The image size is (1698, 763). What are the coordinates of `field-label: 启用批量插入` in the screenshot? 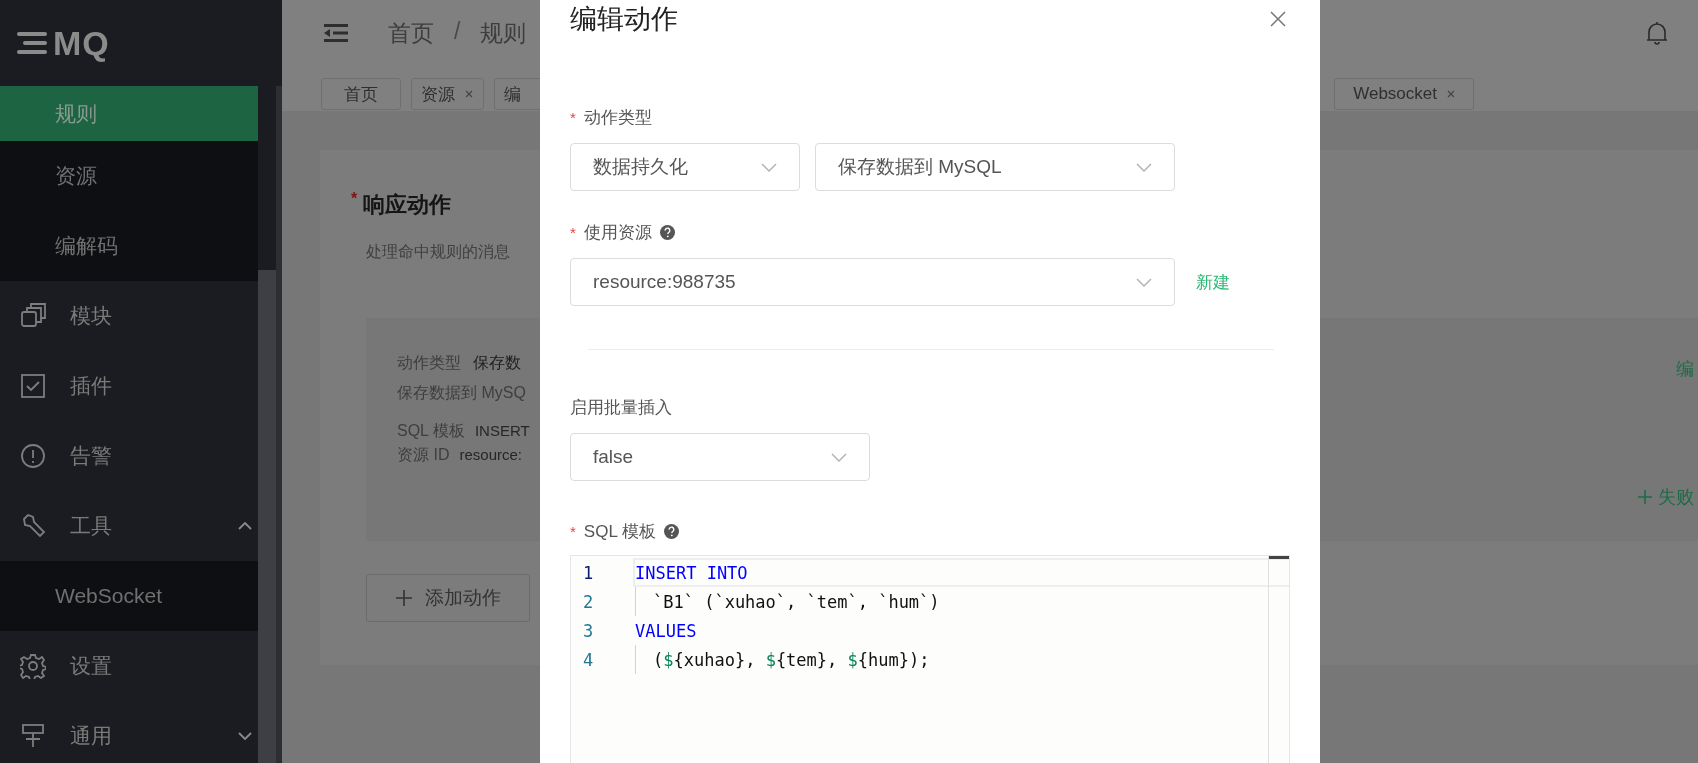 It's located at (621, 408).